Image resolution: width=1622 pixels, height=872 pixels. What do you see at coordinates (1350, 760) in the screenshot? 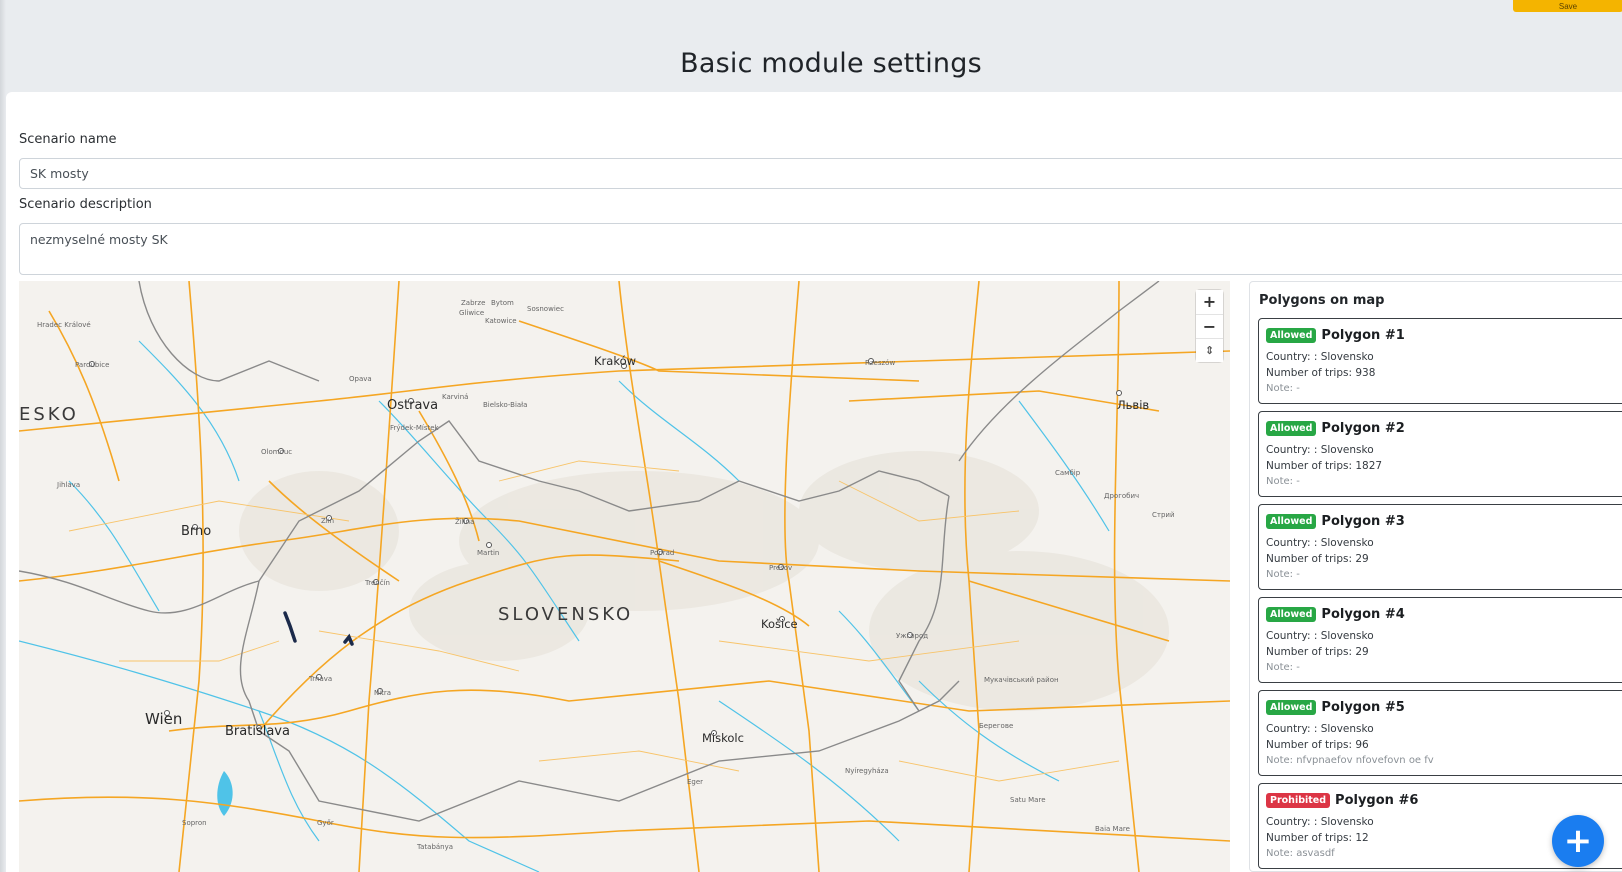
I see `polygon-note: Note: nfvpnaefov nfovefovn oe fv` at bounding box center [1350, 760].